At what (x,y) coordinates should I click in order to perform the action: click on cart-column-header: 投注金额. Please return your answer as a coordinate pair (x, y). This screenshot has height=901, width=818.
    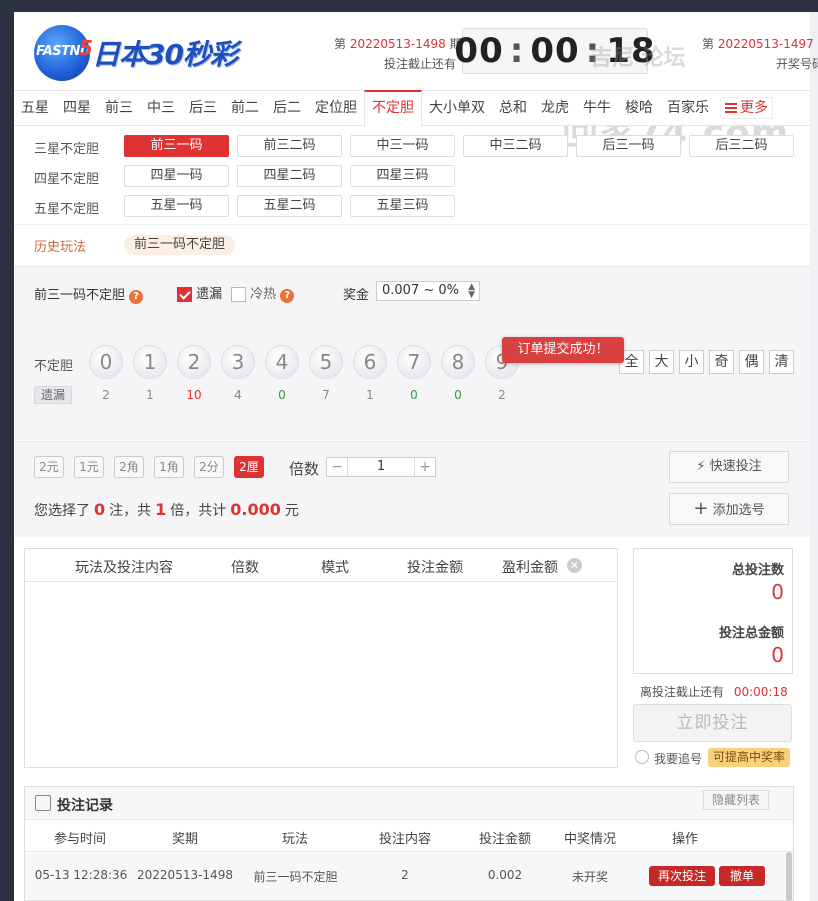
    Looking at the image, I should click on (435, 568).